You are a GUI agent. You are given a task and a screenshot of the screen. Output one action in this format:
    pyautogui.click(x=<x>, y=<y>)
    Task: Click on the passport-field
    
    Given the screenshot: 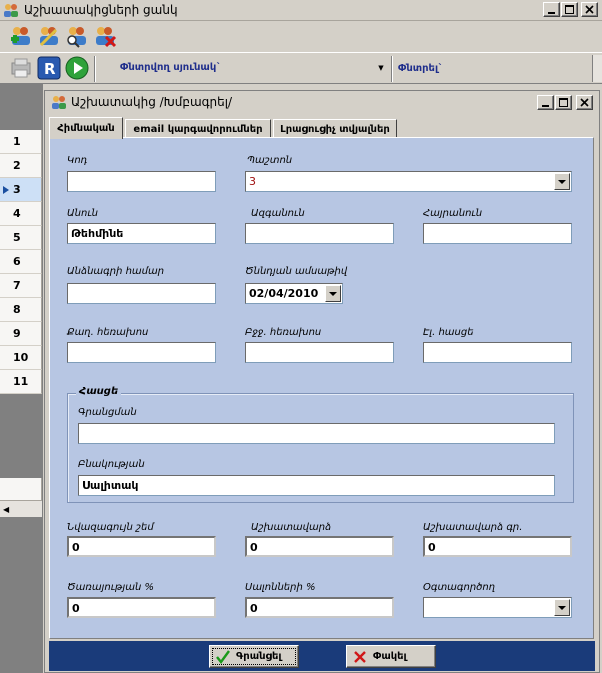 What is the action you would take?
    pyautogui.click(x=141, y=293)
    